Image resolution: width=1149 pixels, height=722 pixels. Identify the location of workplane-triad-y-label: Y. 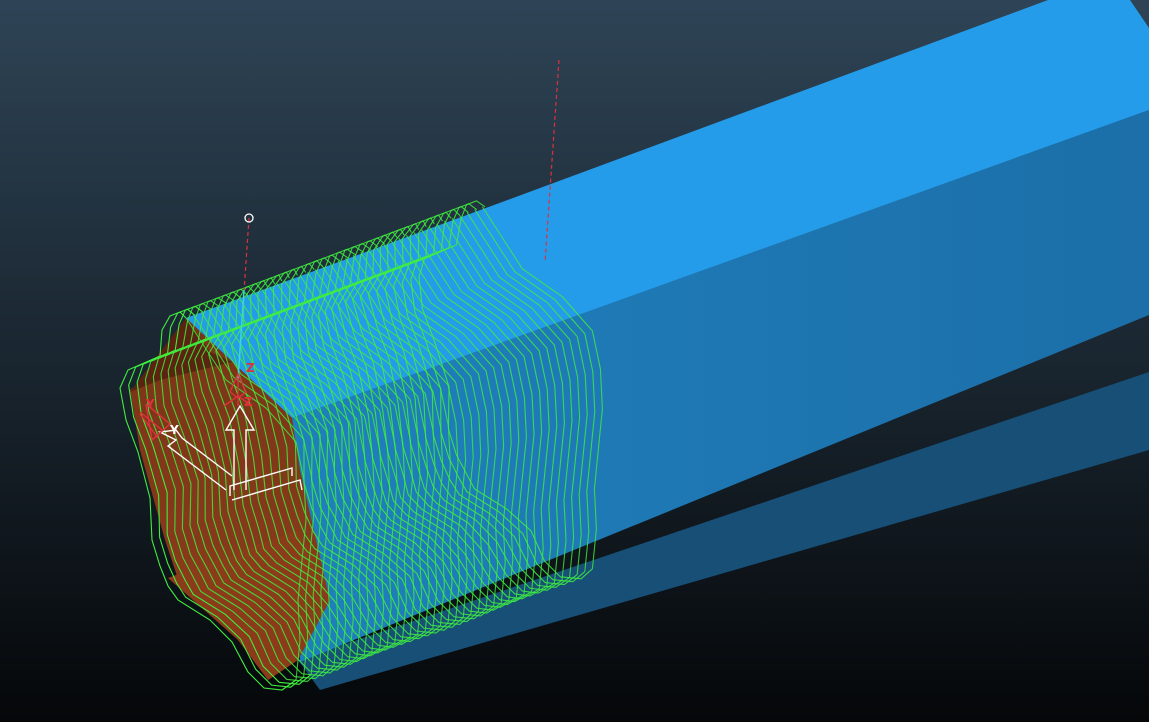
(174, 430).